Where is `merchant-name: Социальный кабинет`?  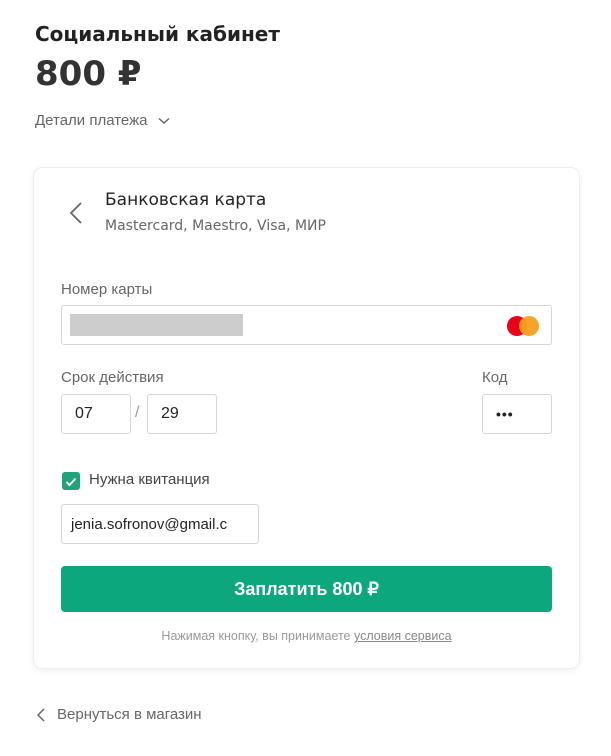 merchant-name: Социальный кабинет is located at coordinates (157, 34).